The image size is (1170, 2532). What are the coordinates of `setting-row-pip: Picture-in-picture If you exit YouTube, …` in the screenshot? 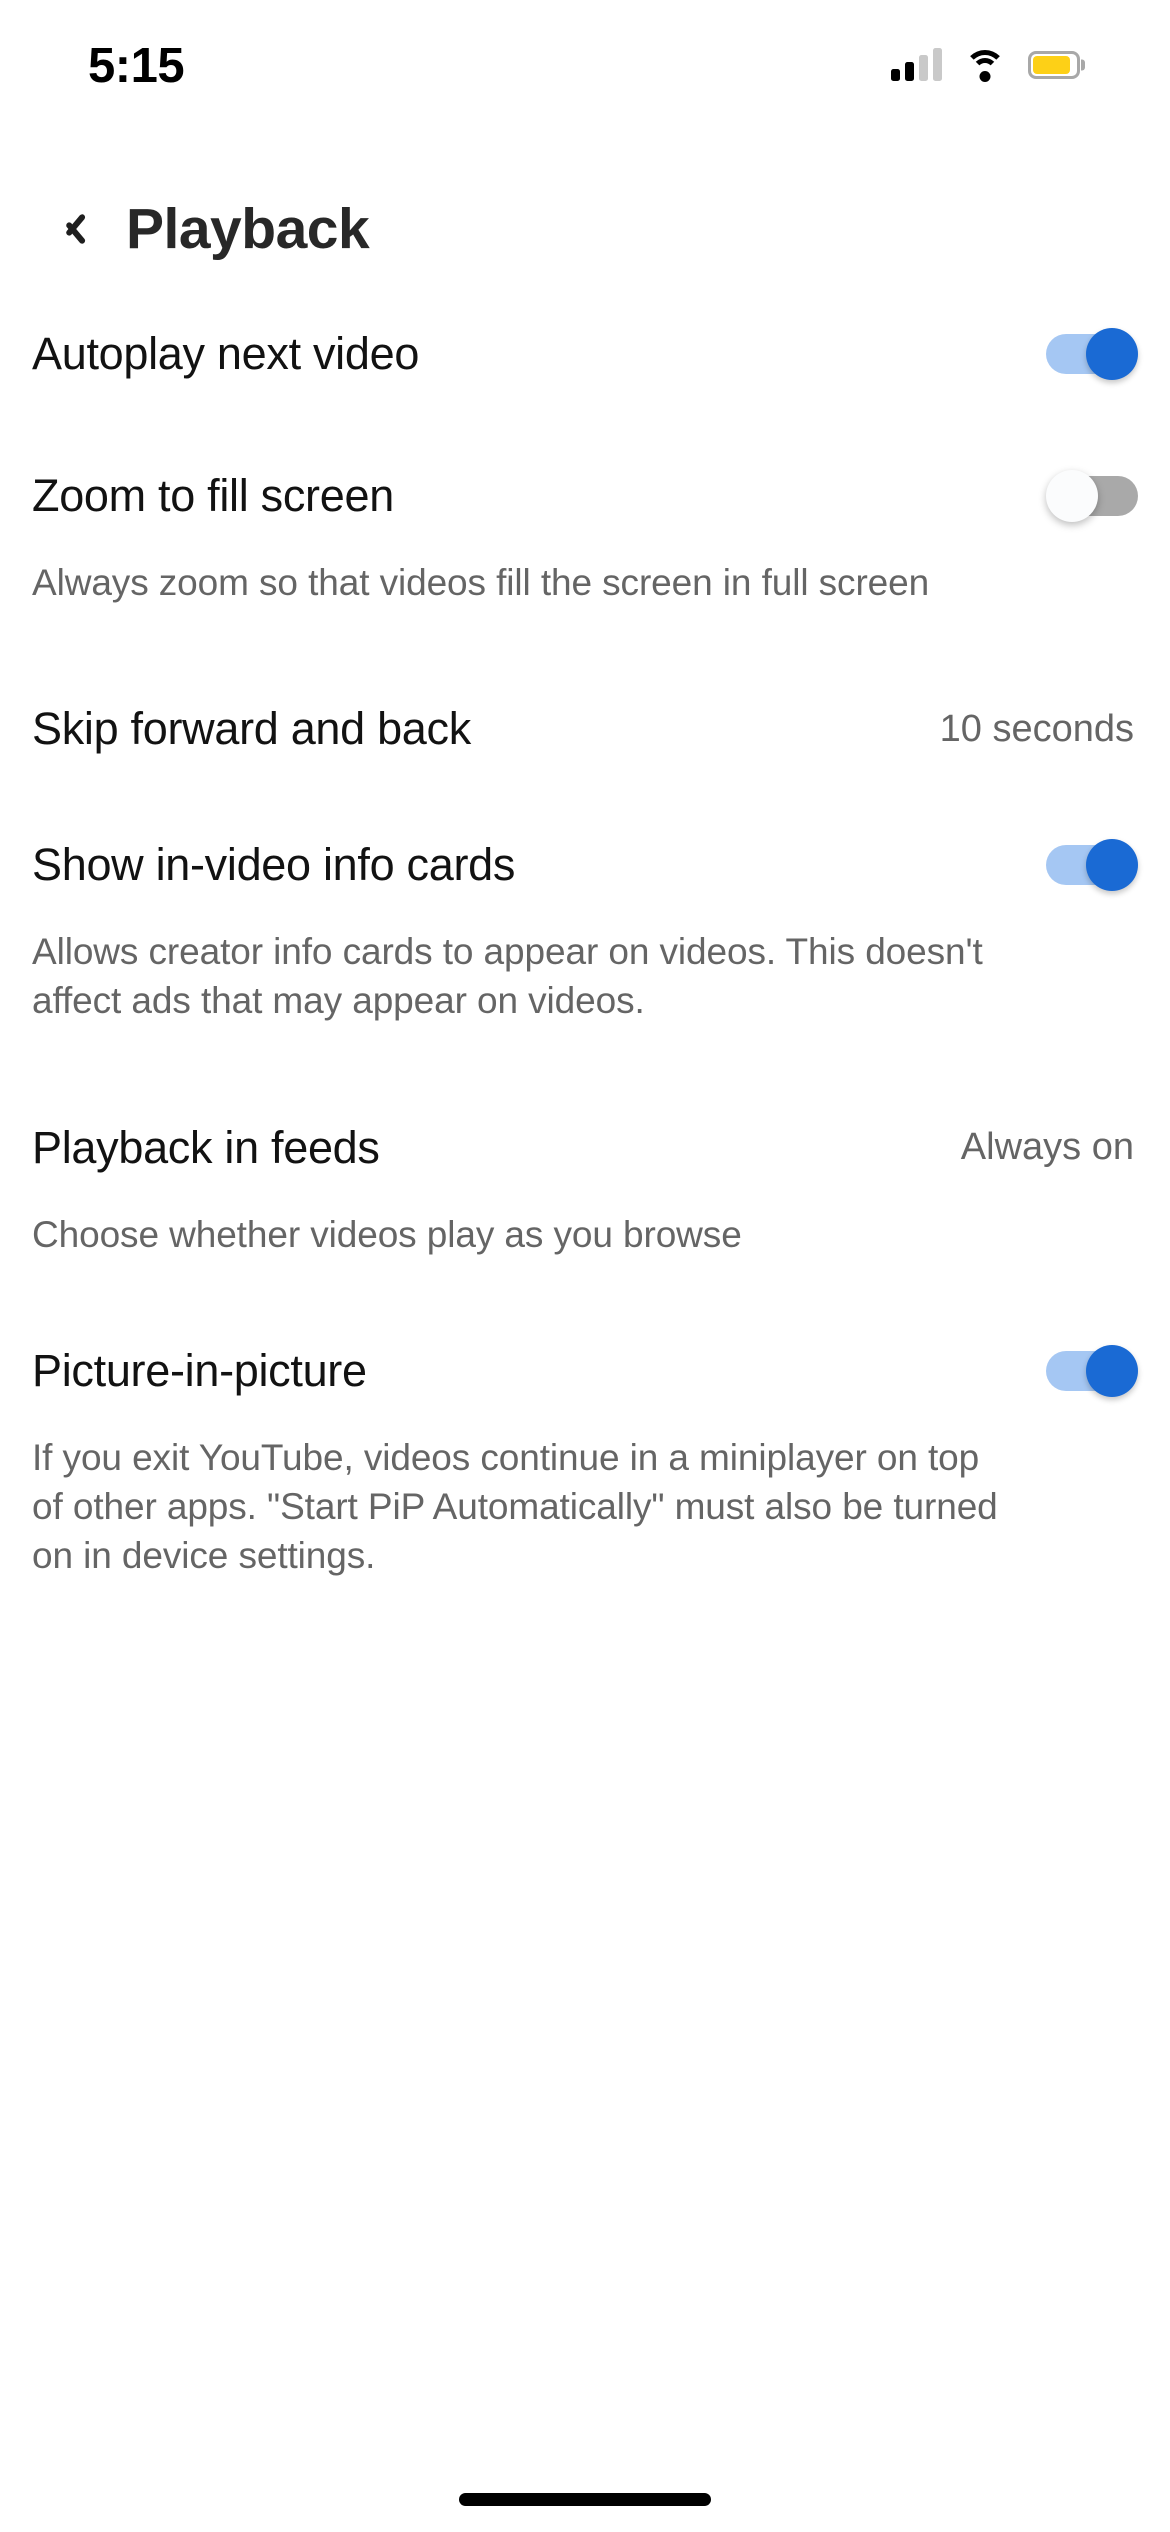 It's located at (585, 1454).